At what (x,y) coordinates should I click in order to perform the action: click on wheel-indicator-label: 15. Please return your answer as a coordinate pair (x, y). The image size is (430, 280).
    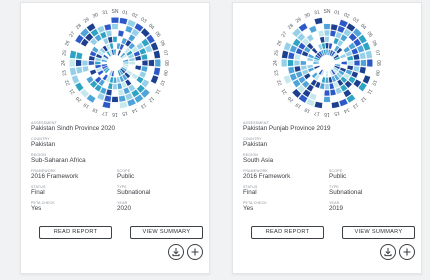
    Looking at the image, I should click on (124, 113).